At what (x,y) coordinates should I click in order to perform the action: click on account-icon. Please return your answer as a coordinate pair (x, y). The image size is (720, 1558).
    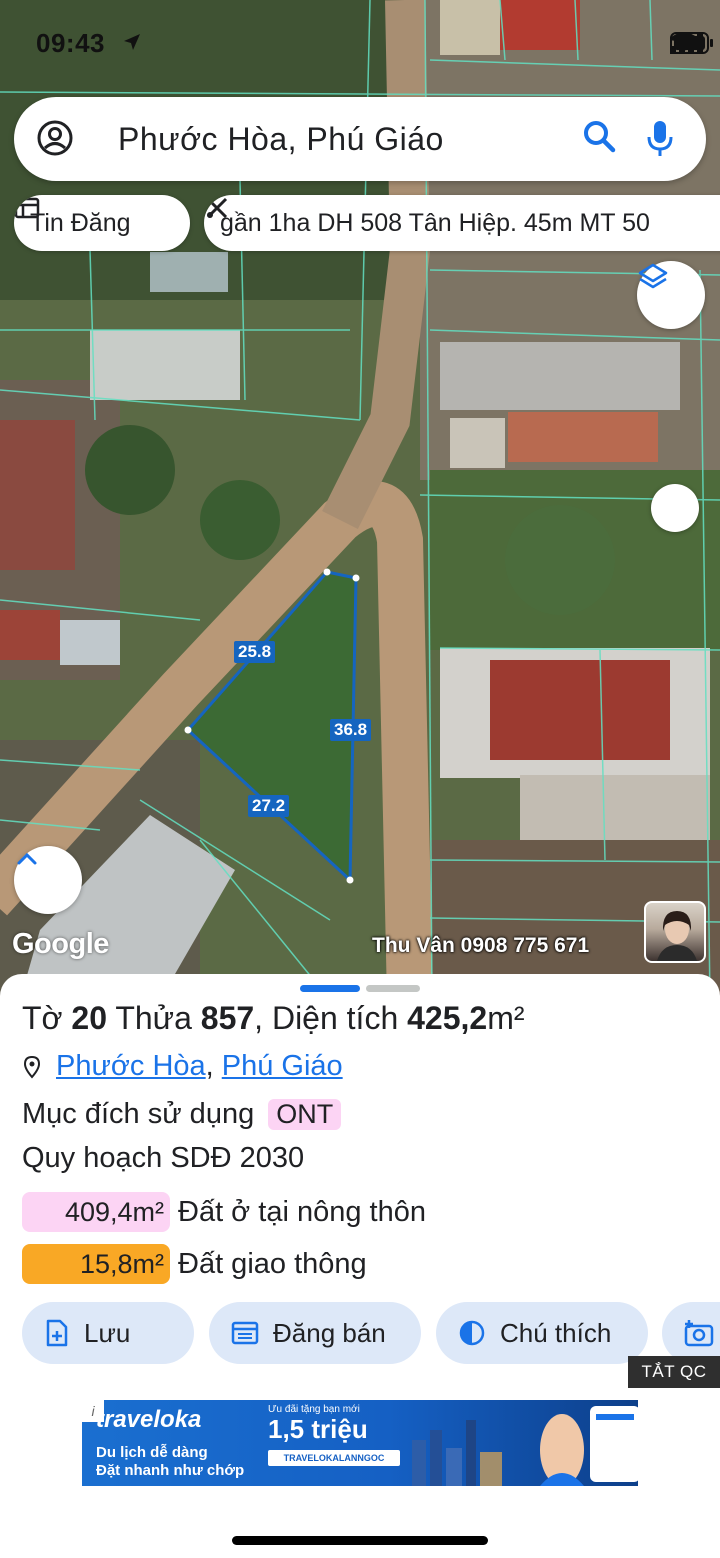
    Looking at the image, I should click on (56, 139).